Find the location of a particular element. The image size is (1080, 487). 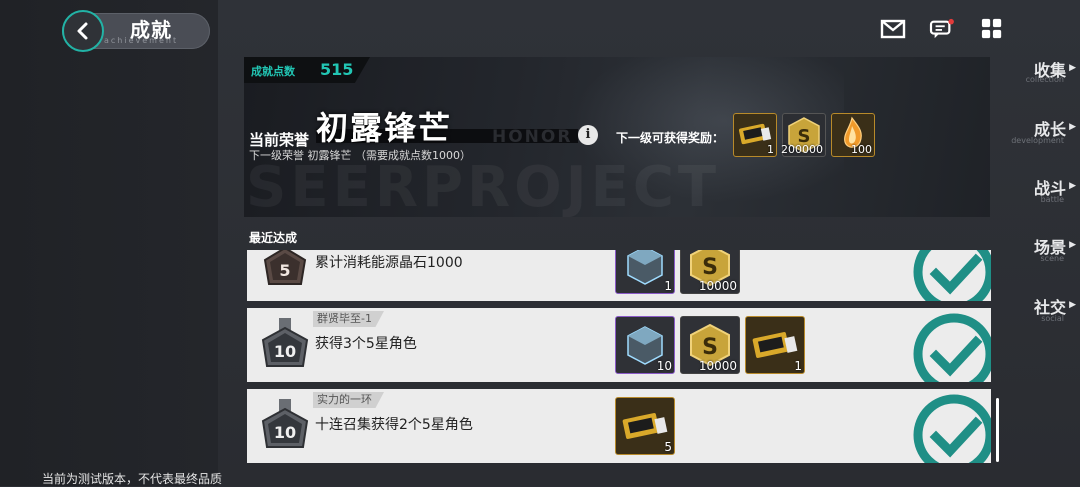

reward-qty: 200000 is located at coordinates (802, 149).